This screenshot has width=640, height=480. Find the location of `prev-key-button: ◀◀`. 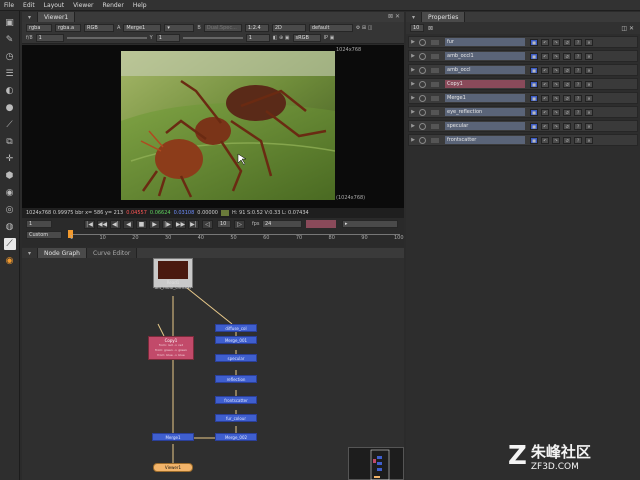

prev-key-button: ◀◀ is located at coordinates (102, 224).